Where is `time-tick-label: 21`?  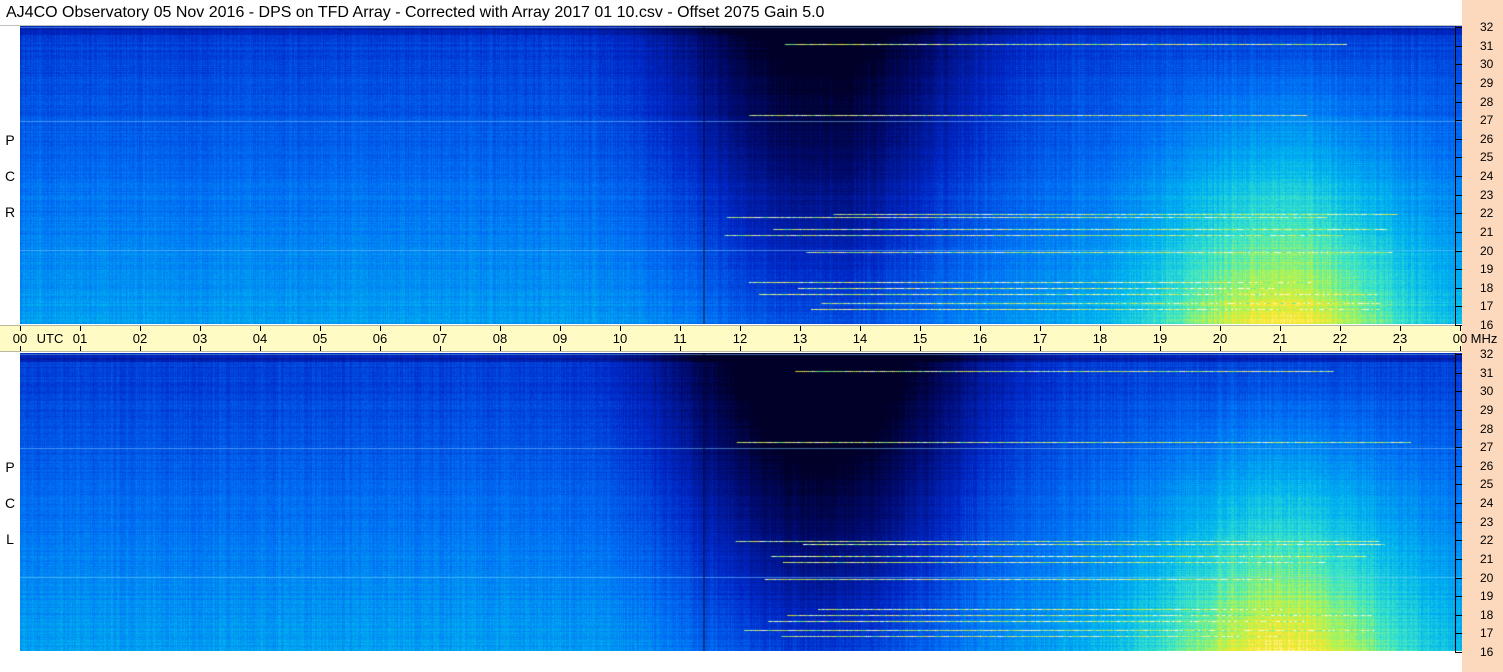
time-tick-label: 21 is located at coordinates (1280, 338).